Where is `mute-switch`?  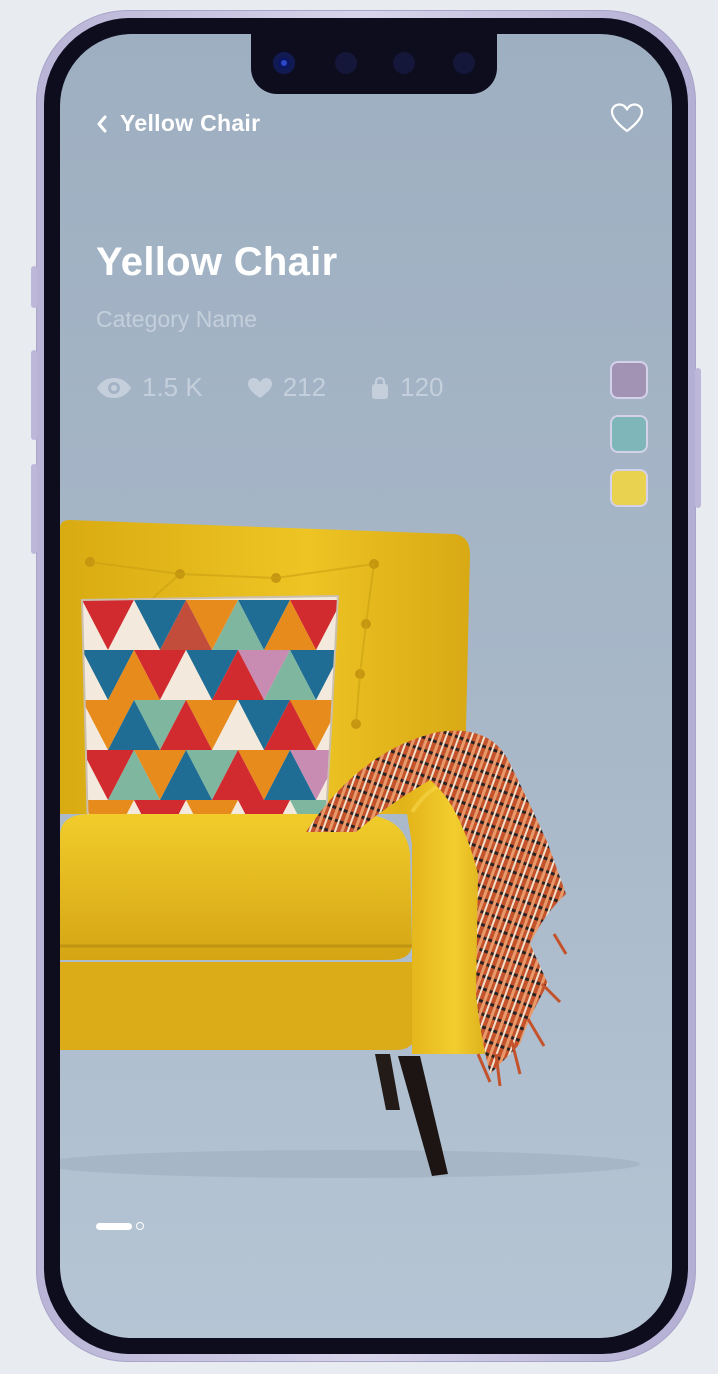 mute-switch is located at coordinates (34, 287).